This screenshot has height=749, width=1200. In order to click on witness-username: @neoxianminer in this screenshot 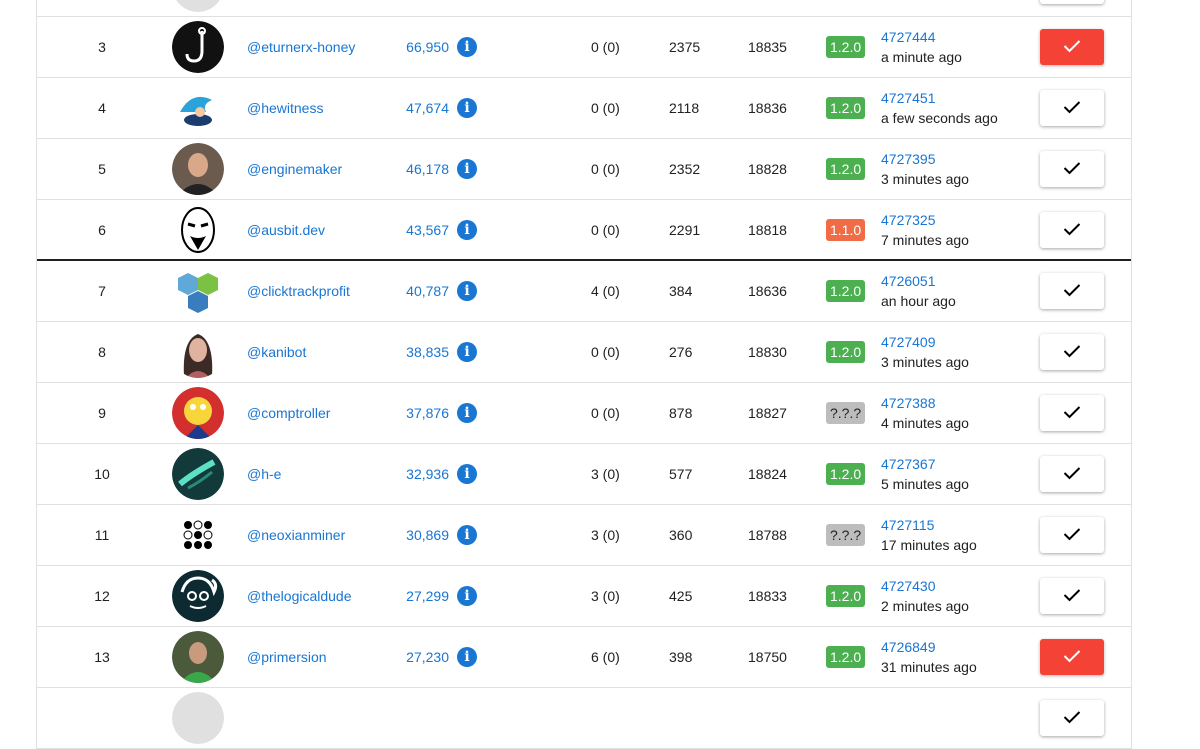, I will do `click(296, 535)`.